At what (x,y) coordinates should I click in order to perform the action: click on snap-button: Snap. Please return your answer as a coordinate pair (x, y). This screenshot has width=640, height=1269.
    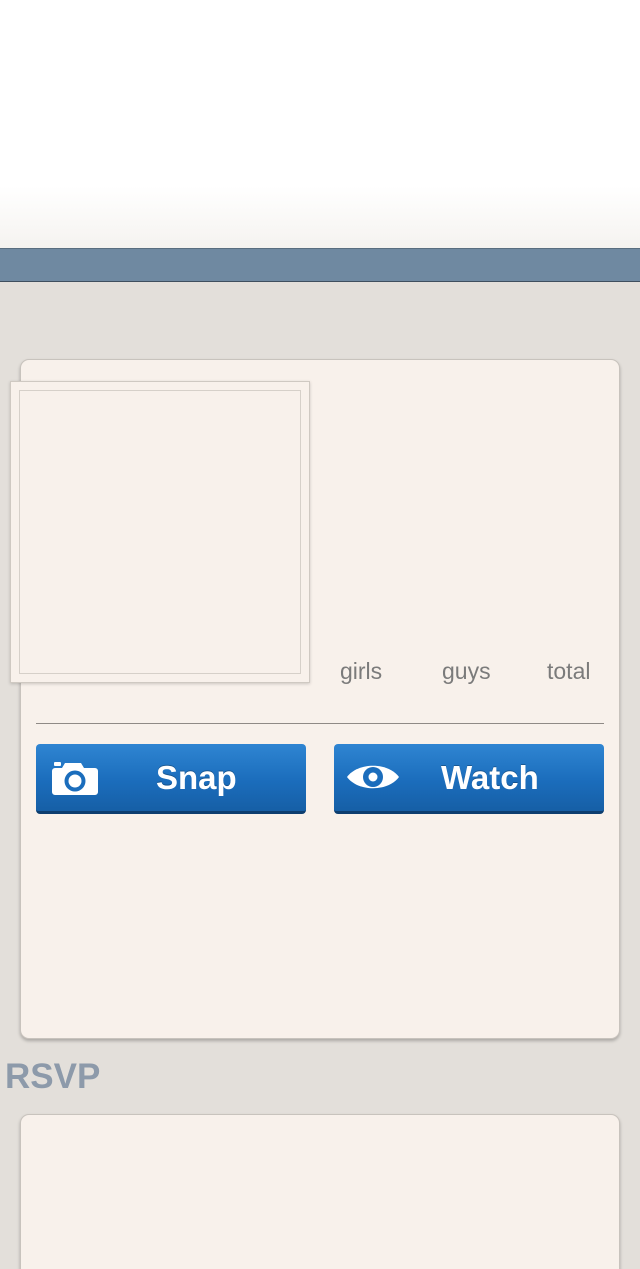
    Looking at the image, I should click on (171, 779).